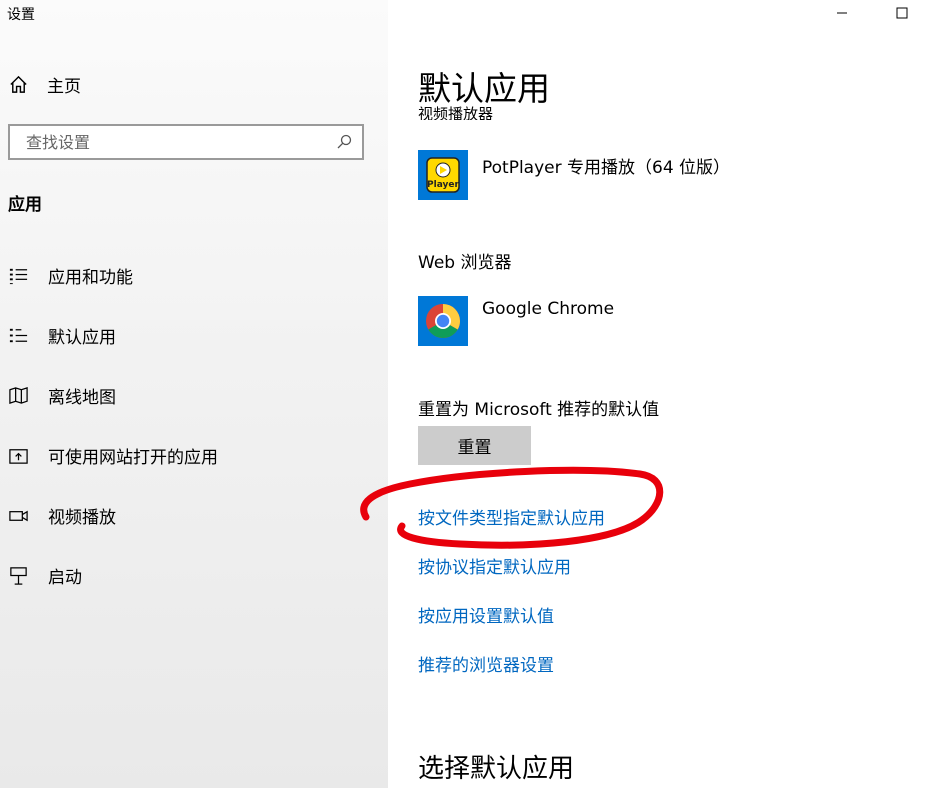  What do you see at coordinates (166, 142) in the screenshot?
I see `search-input` at bounding box center [166, 142].